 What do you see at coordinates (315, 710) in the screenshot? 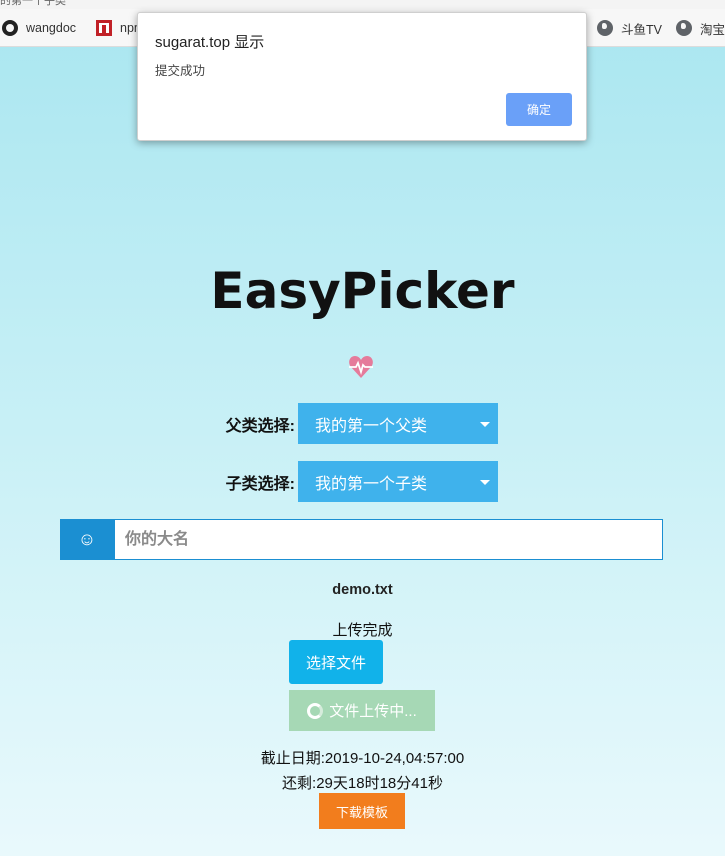
I see `spinner-icon` at bounding box center [315, 710].